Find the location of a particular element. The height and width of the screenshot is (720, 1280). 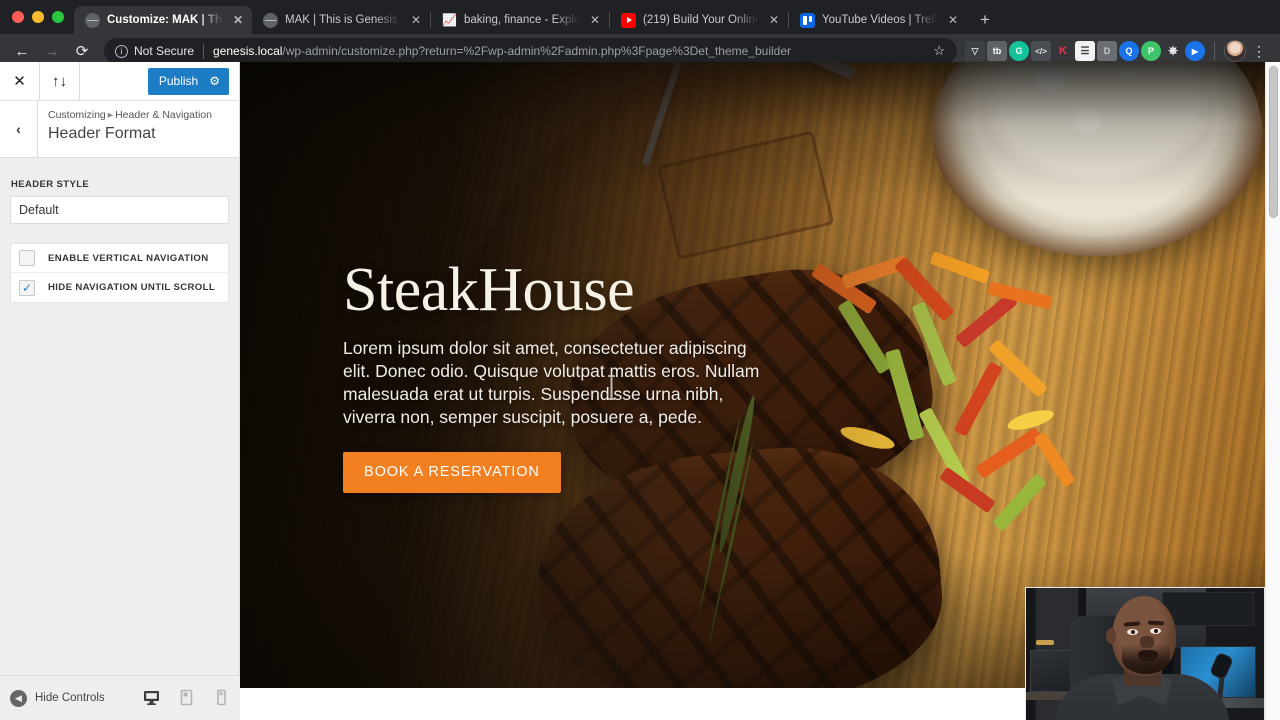

minimize-window-button is located at coordinates (38, 17).